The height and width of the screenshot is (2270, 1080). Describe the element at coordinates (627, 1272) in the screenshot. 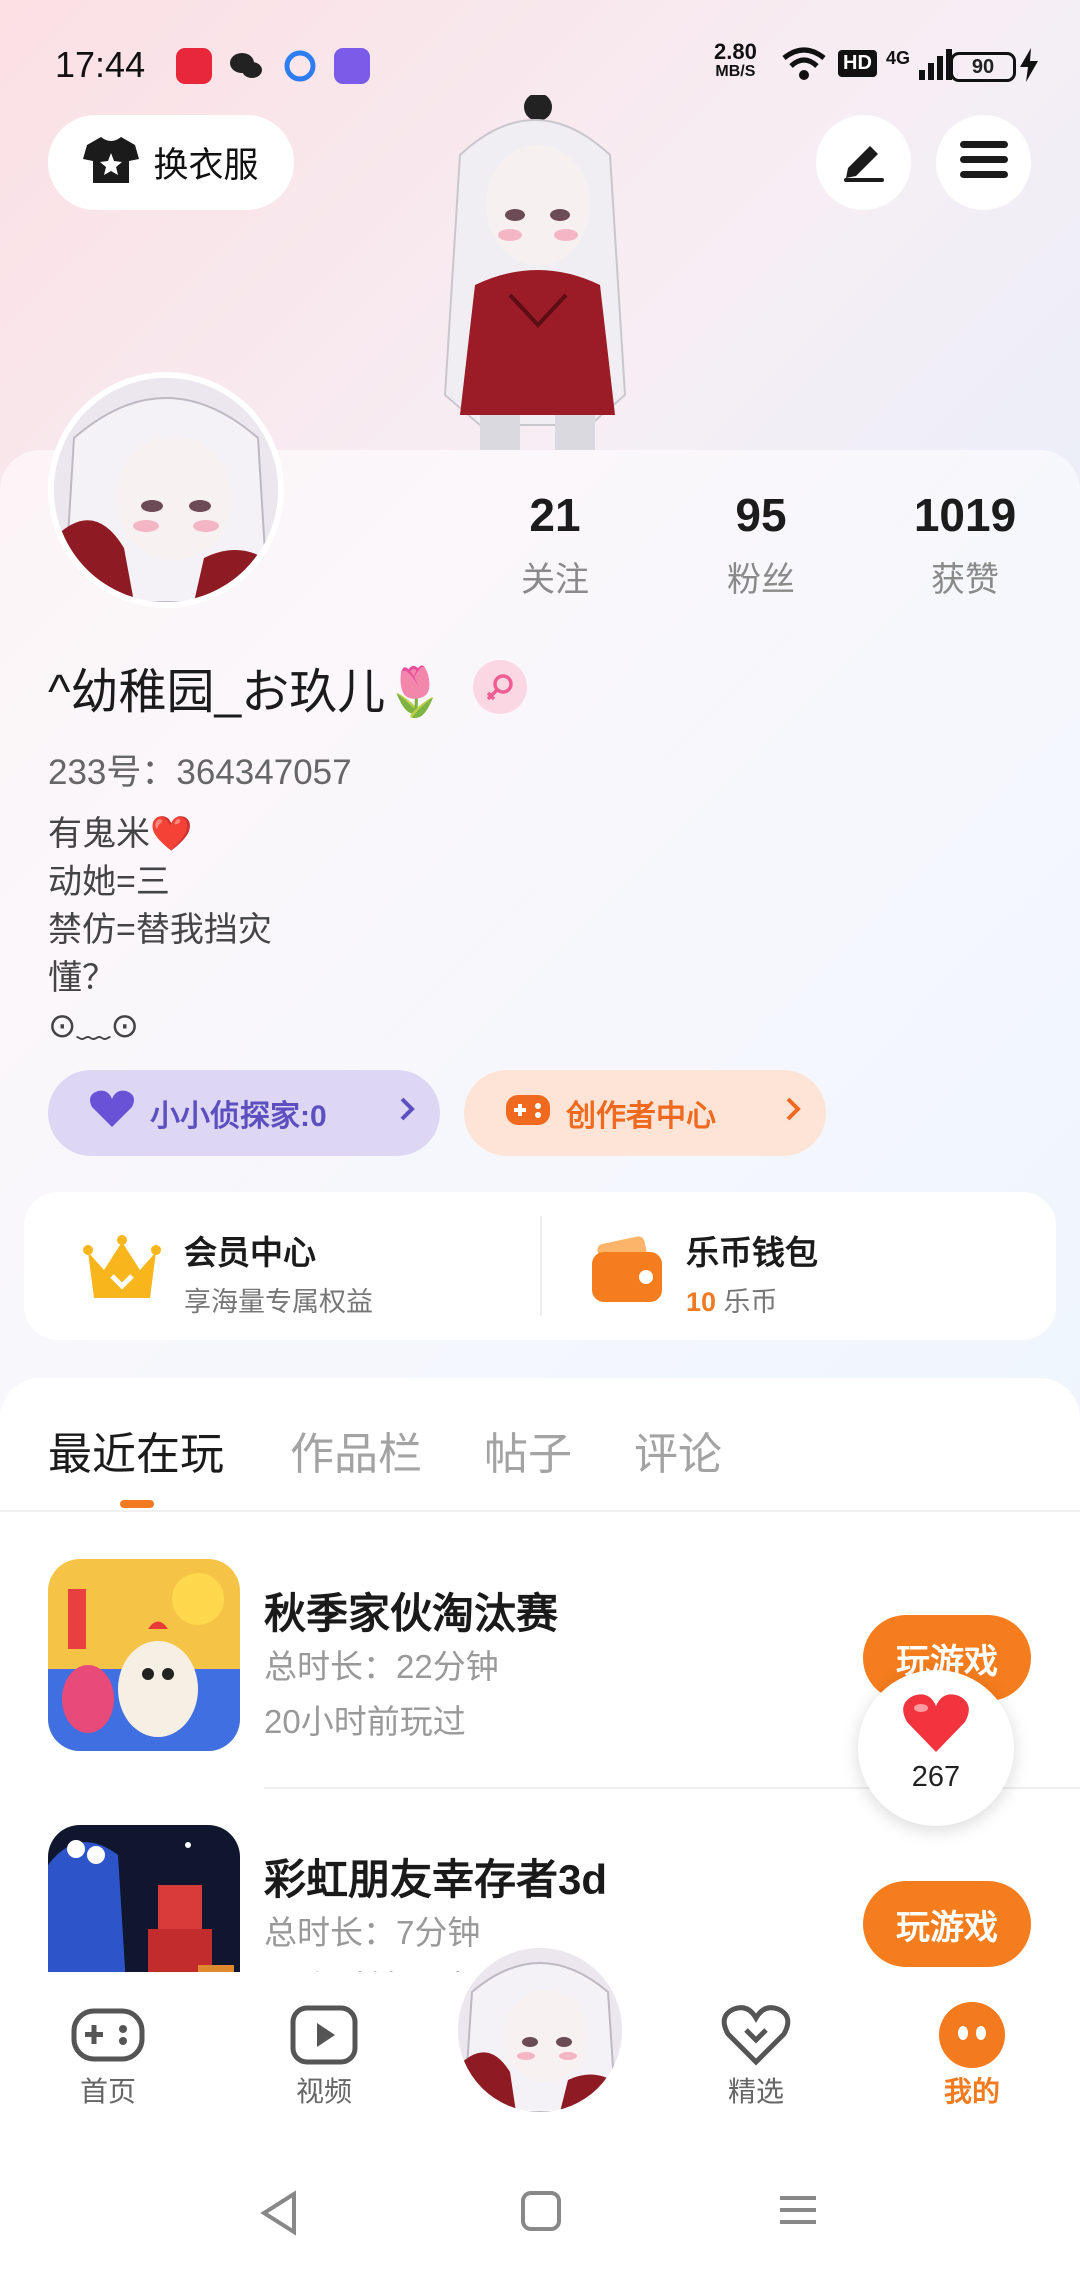

I see `wallet-icon` at that location.